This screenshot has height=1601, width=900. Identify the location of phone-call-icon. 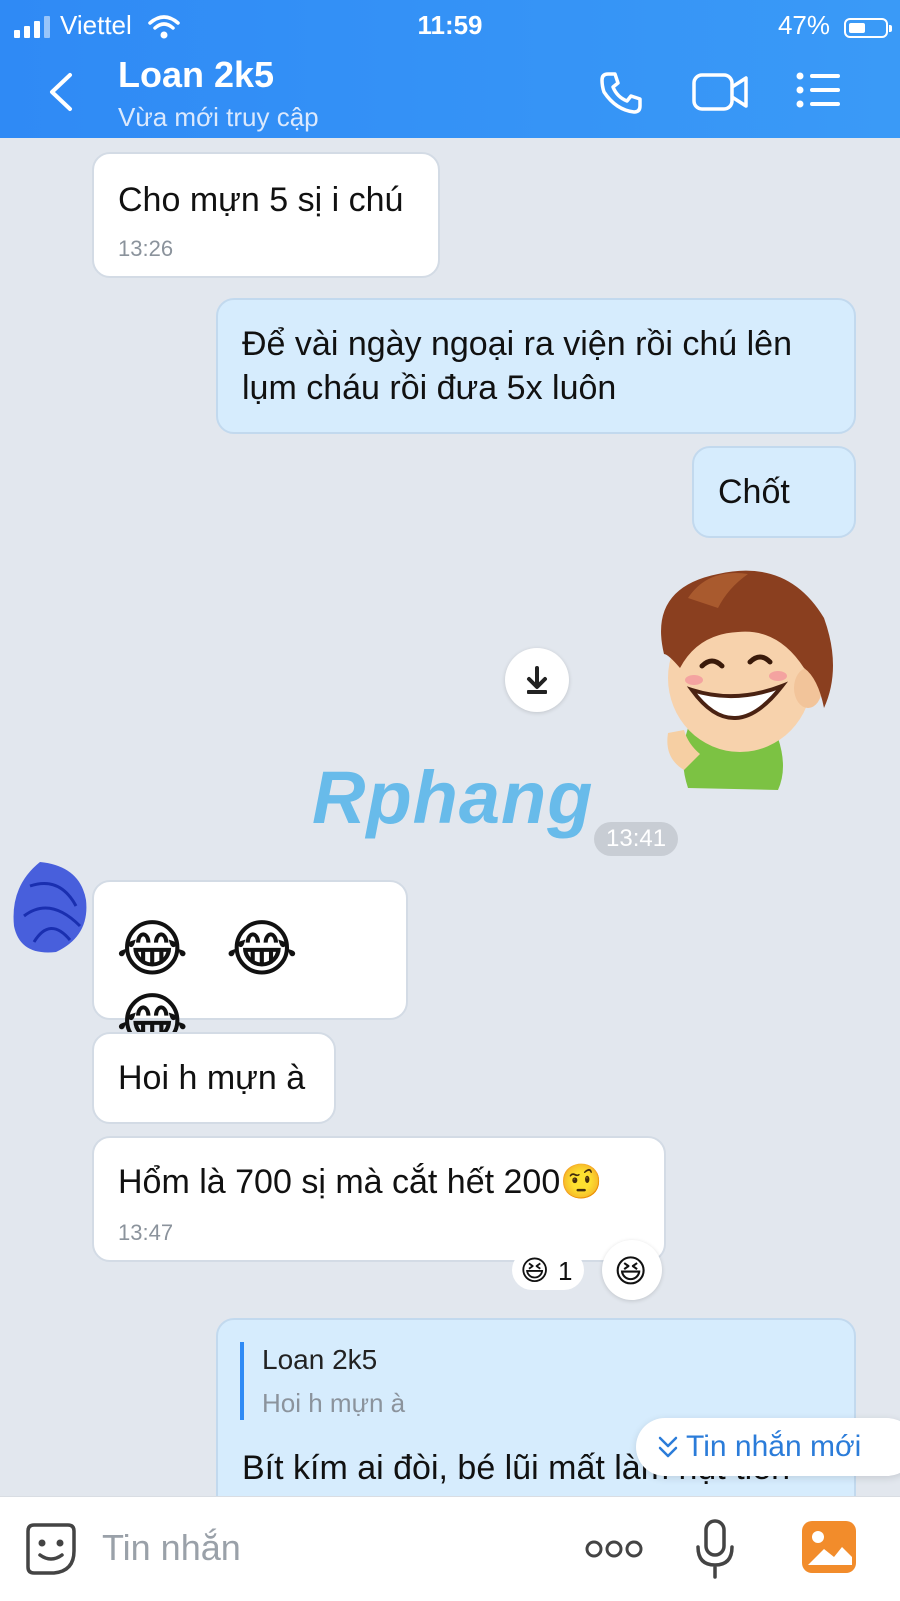
(621, 93).